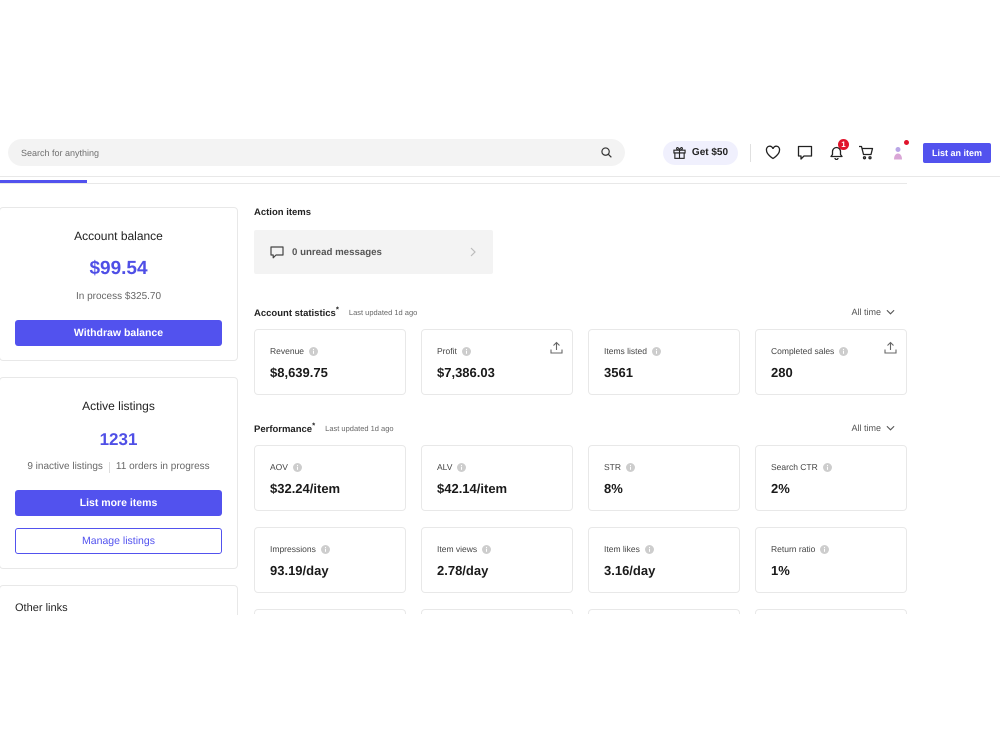 The height and width of the screenshot is (750, 1000). I want to click on list-item-button: List an item, so click(957, 152).